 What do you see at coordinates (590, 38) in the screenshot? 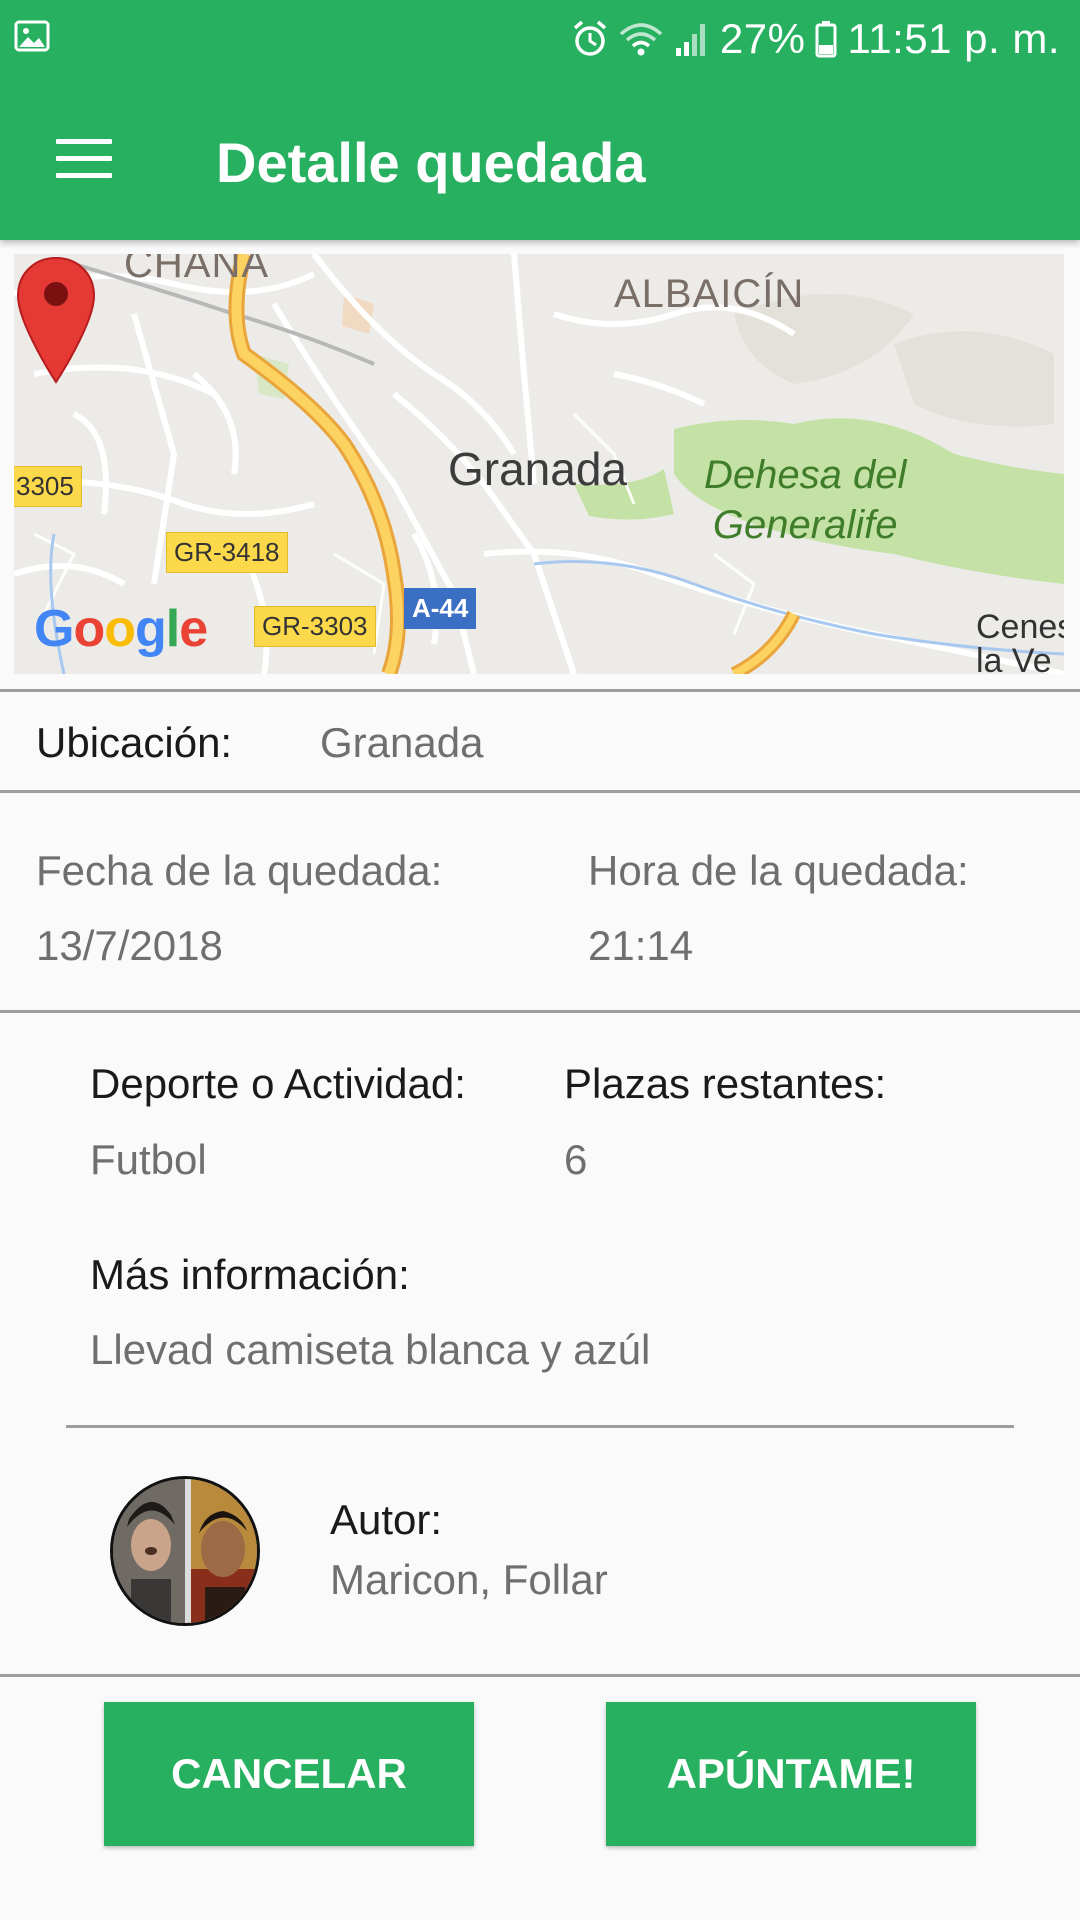
I see `alarm-icon` at bounding box center [590, 38].